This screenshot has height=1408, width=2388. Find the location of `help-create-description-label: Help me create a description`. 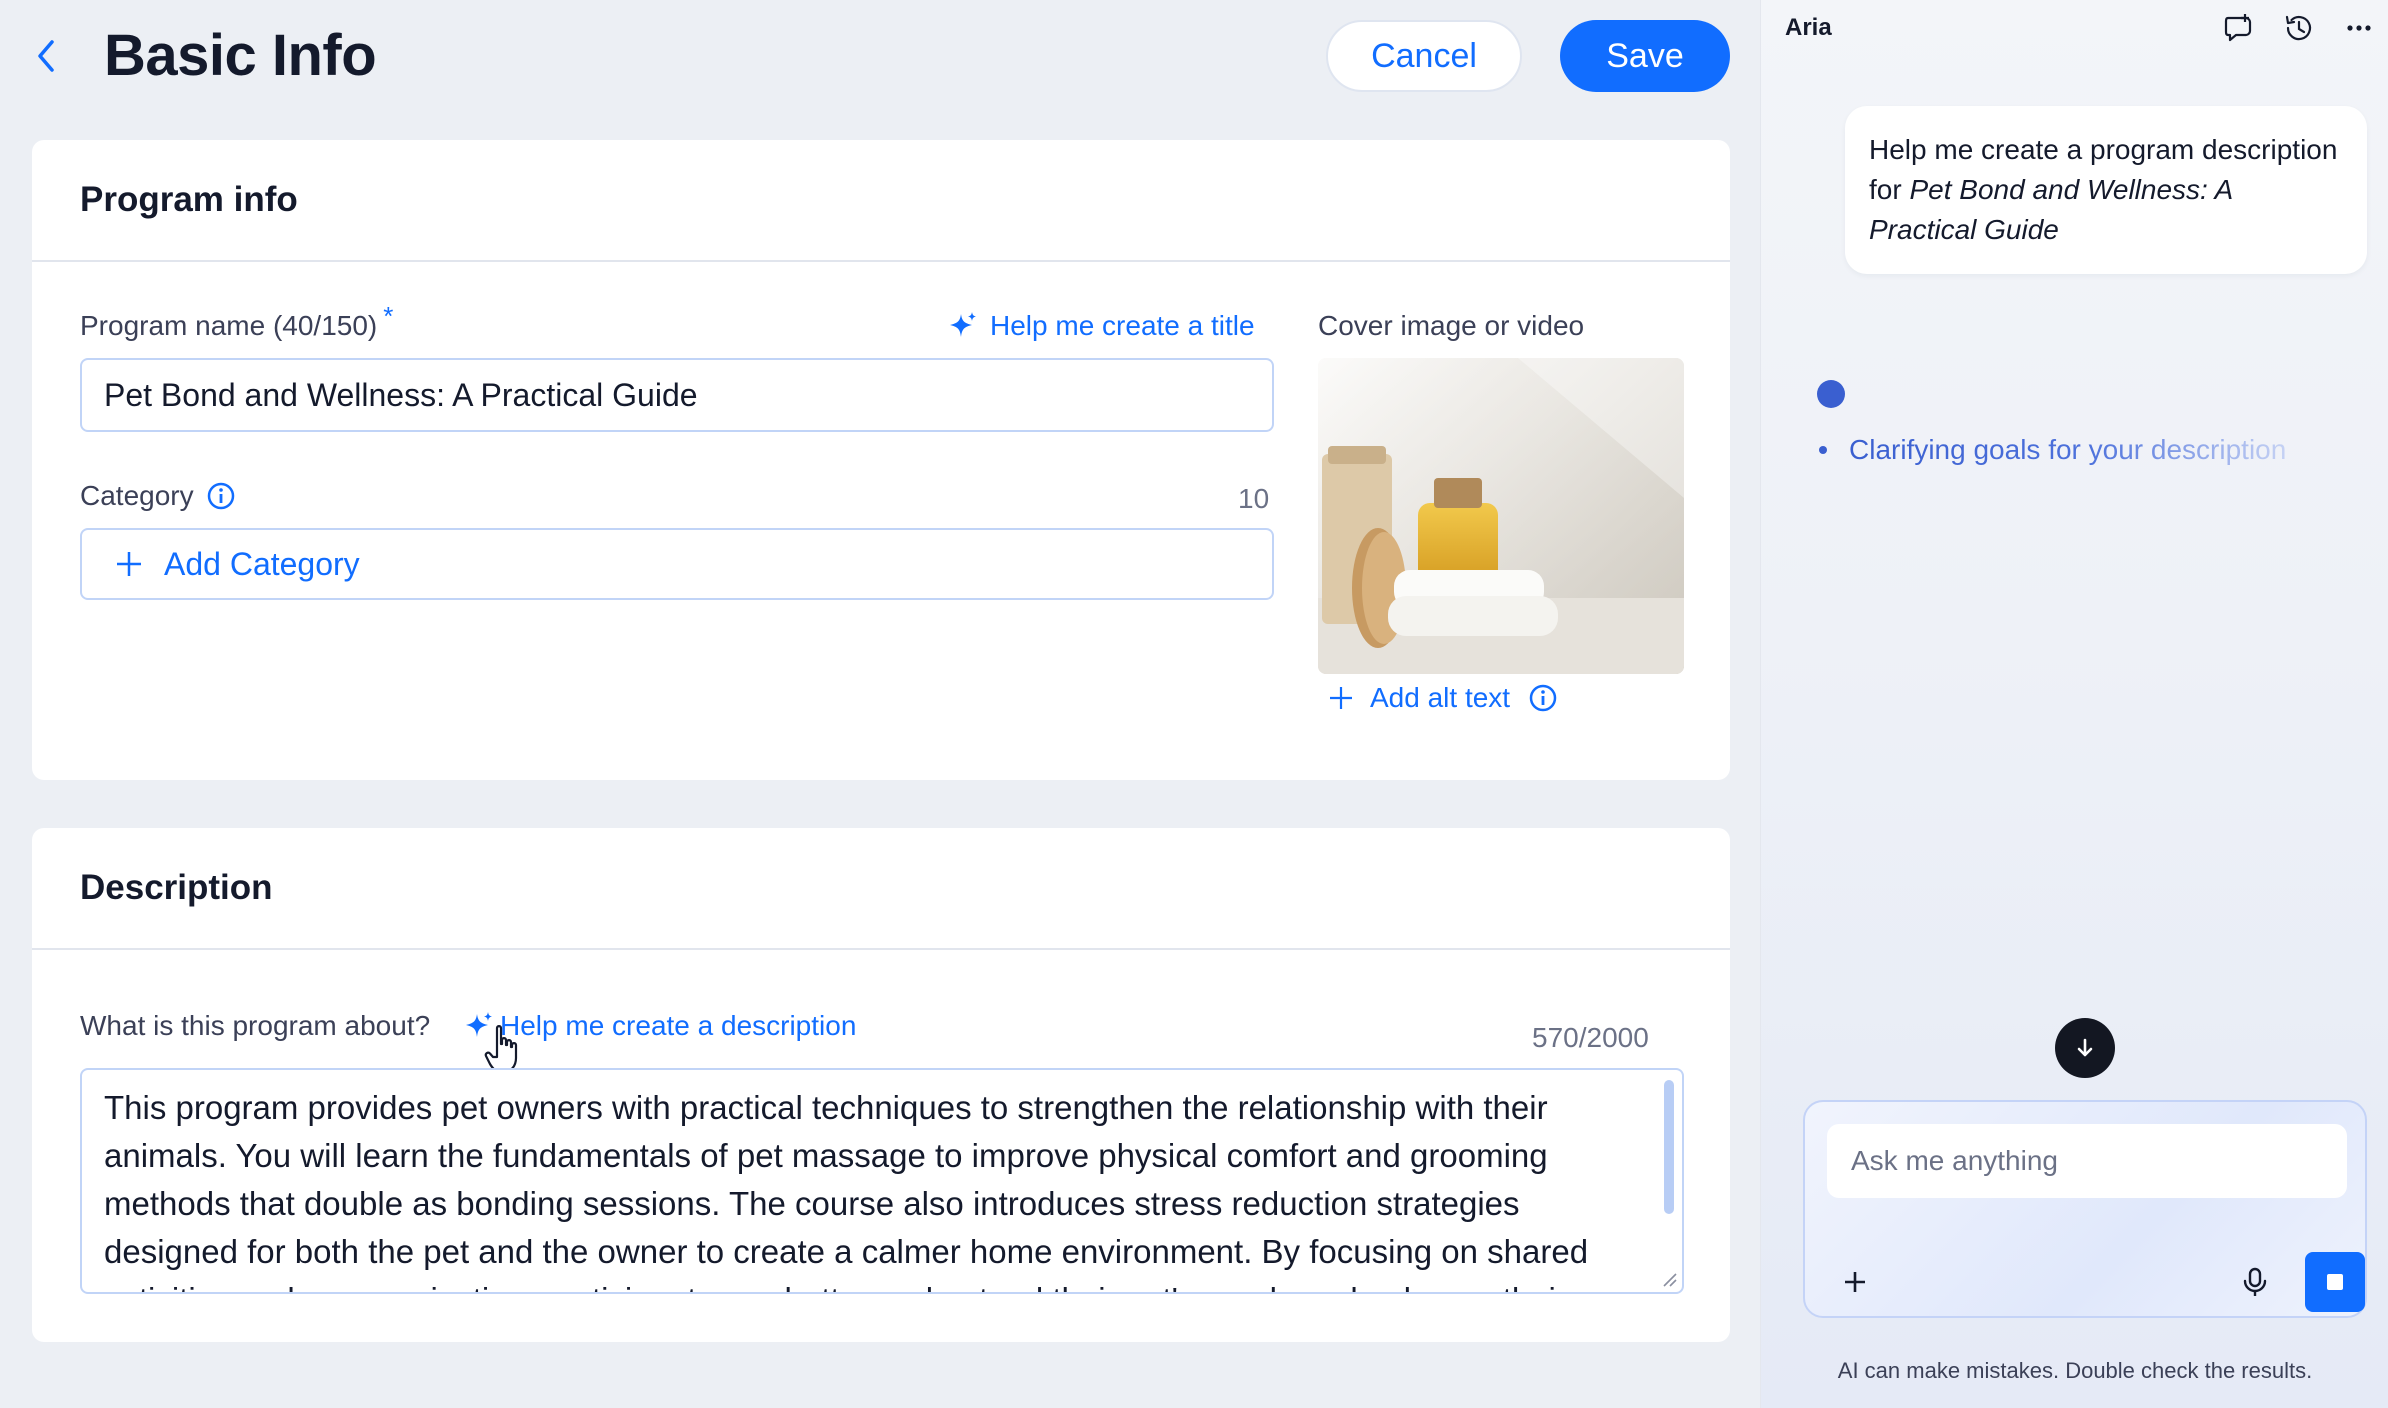

help-create-description-label: Help me create a description is located at coordinates (678, 1025).